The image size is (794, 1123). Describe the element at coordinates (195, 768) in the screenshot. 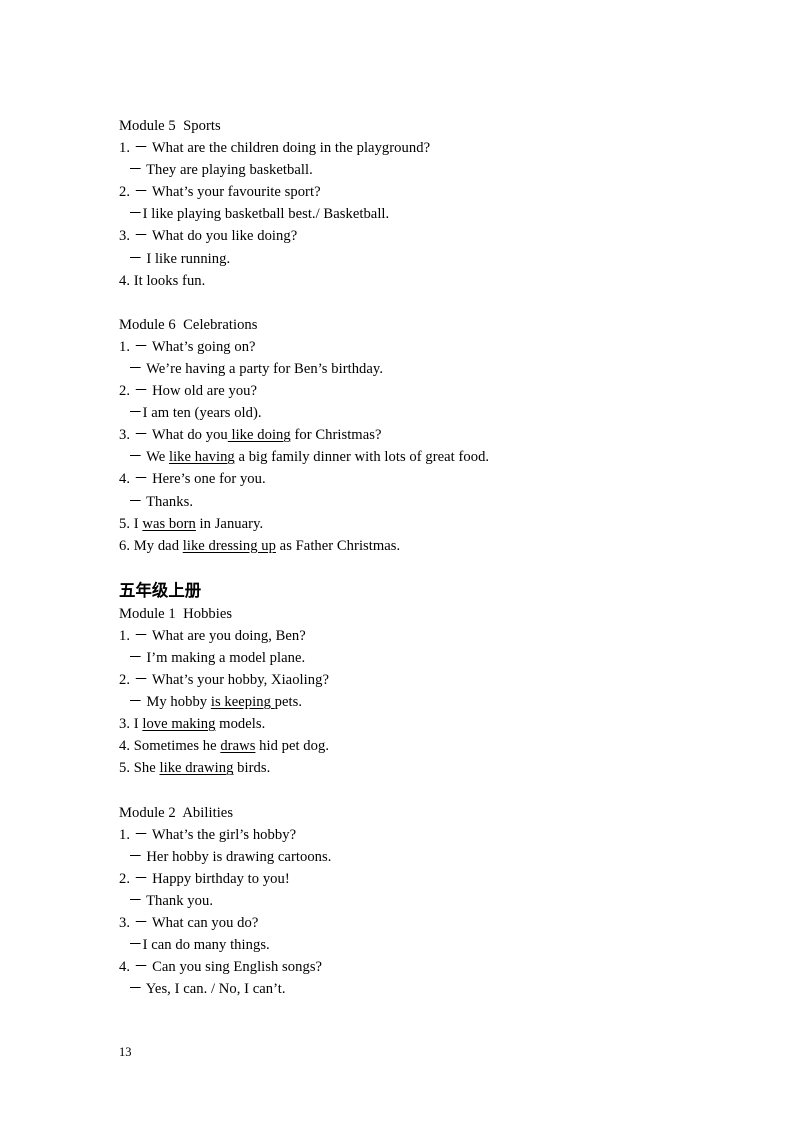

I see `numbered-line: 5. She like drawing birds.` at that location.